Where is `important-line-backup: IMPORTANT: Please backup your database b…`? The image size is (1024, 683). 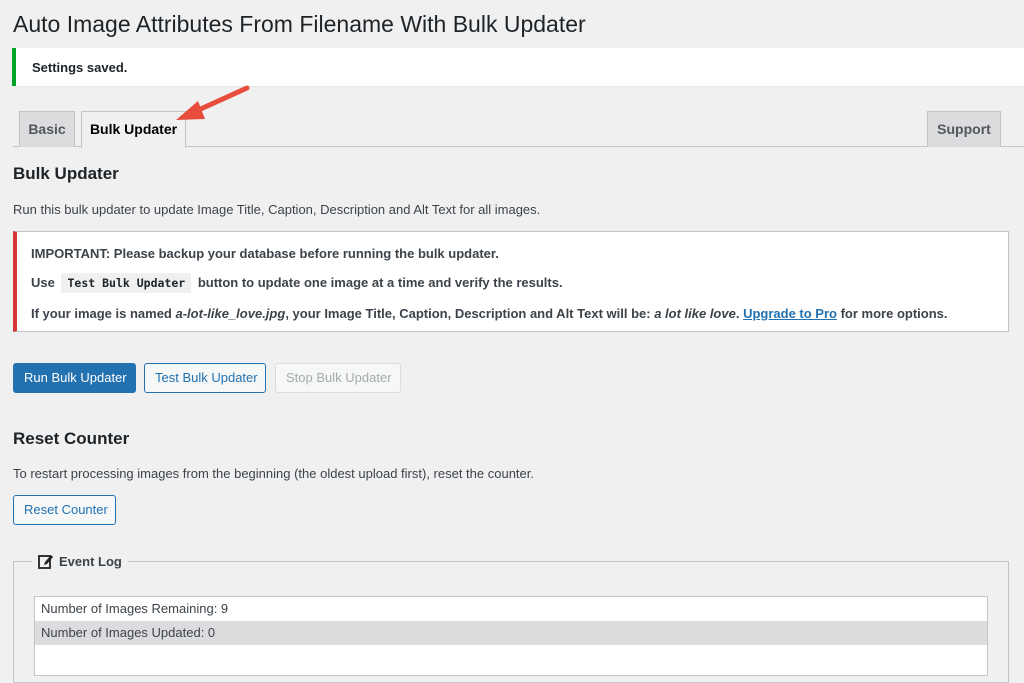 important-line-backup: IMPORTANT: Please backup your database b… is located at coordinates (265, 253).